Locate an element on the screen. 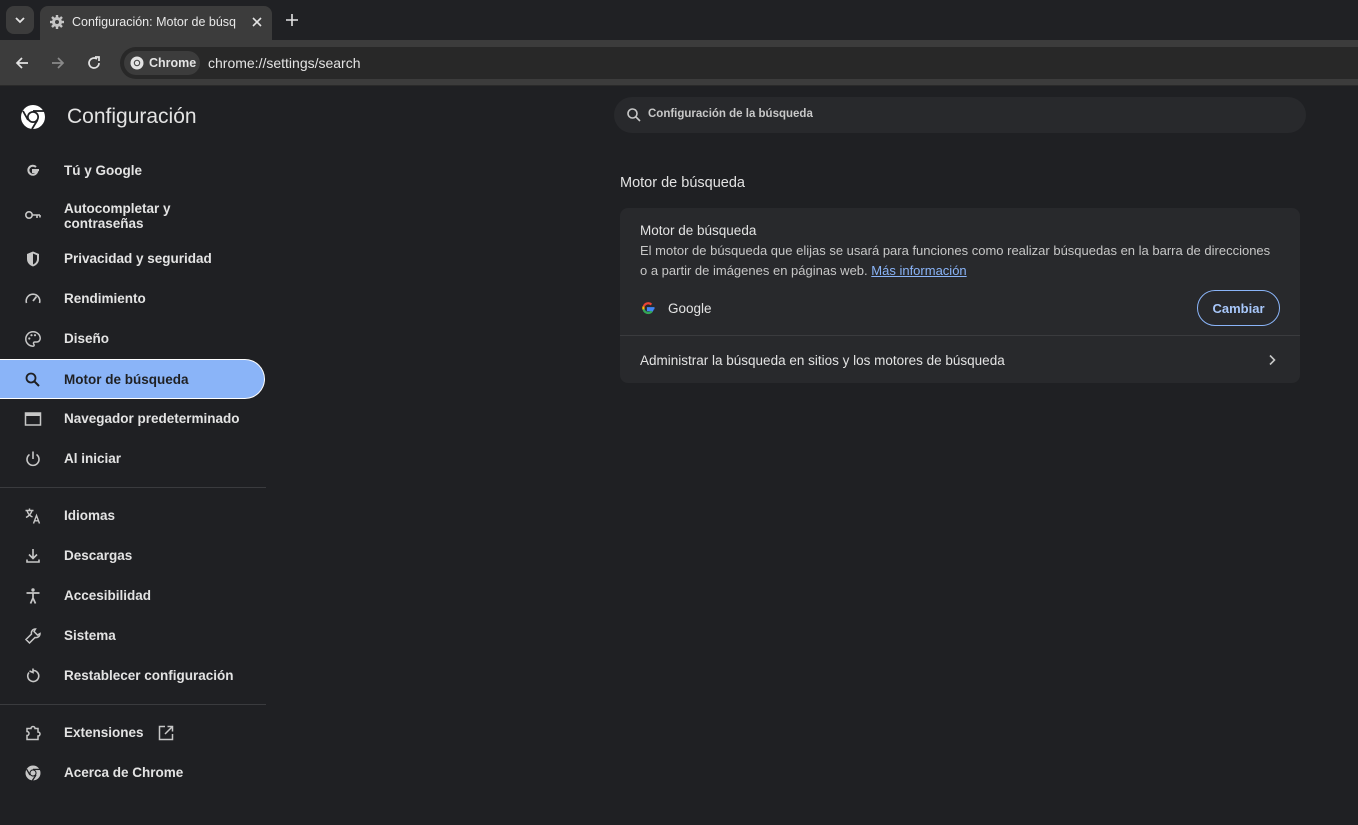 Image resolution: width=1358 pixels, height=825 pixels. active-tab: Configuración: Motor de búsq is located at coordinates (156, 23).